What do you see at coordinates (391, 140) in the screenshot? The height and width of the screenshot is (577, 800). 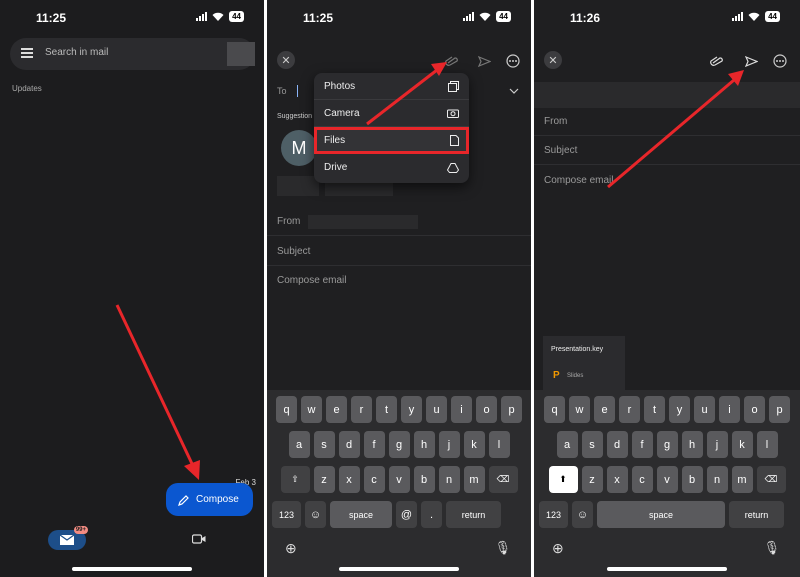 I see `menu-item-files: Files` at bounding box center [391, 140].